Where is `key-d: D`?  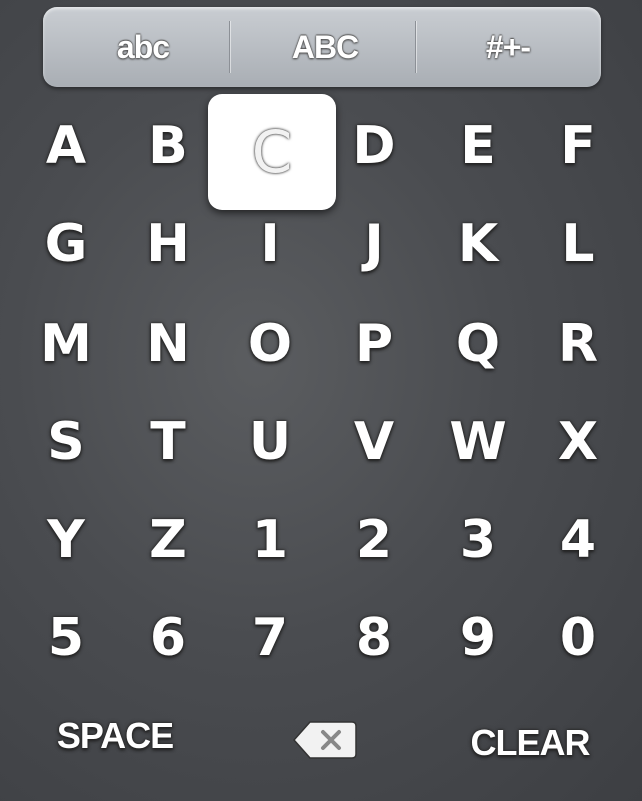
key-d: D is located at coordinates (374, 146).